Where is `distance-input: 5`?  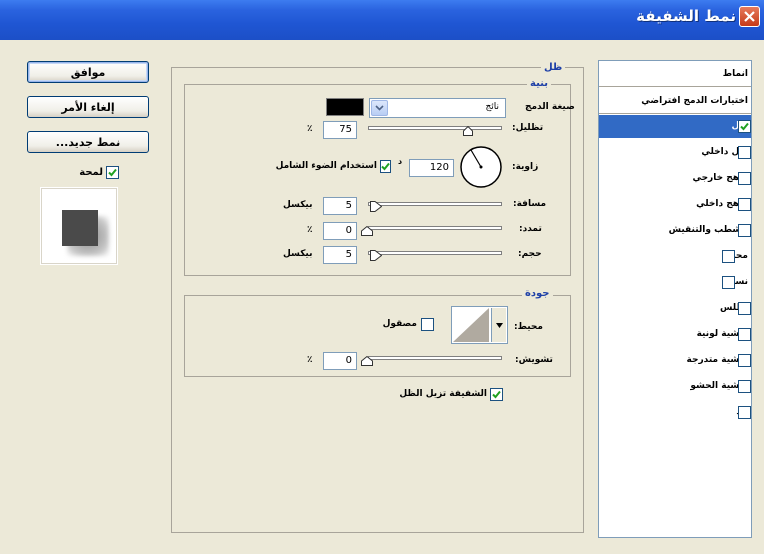 distance-input: 5 is located at coordinates (340, 206).